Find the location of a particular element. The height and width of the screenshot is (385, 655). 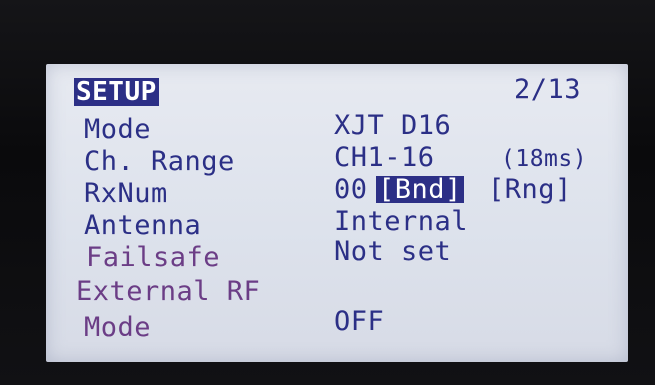

mode-label: Mode is located at coordinates (118, 129).